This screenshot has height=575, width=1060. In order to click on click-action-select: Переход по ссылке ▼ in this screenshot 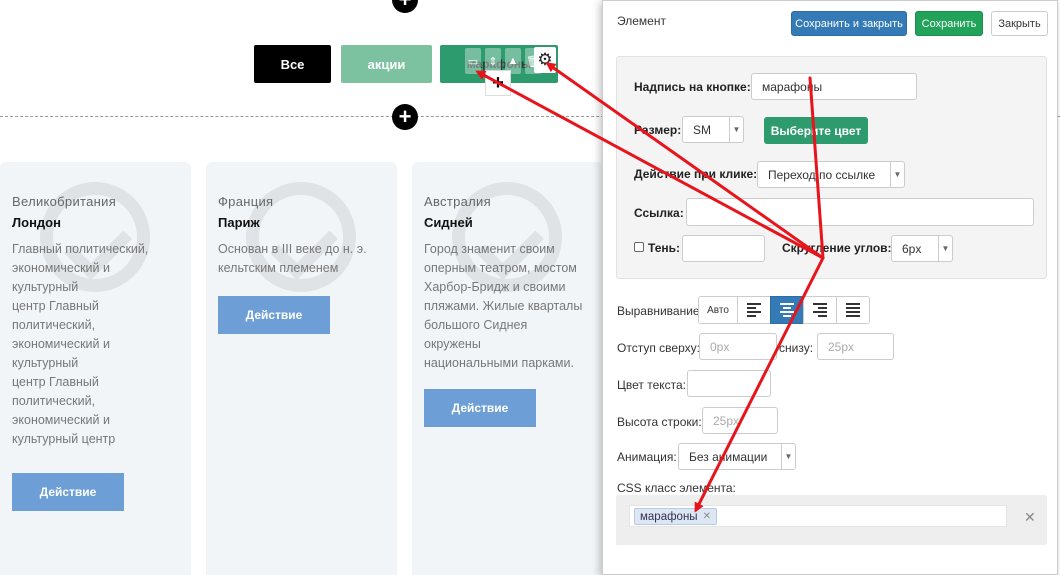, I will do `click(831, 174)`.